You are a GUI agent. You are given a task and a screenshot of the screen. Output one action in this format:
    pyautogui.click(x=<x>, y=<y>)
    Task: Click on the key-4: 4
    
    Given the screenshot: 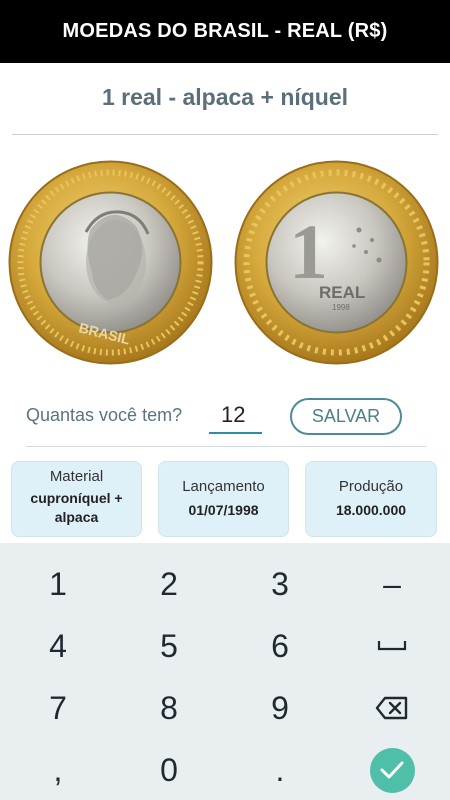 What is the action you would take?
    pyautogui.click(x=58, y=646)
    